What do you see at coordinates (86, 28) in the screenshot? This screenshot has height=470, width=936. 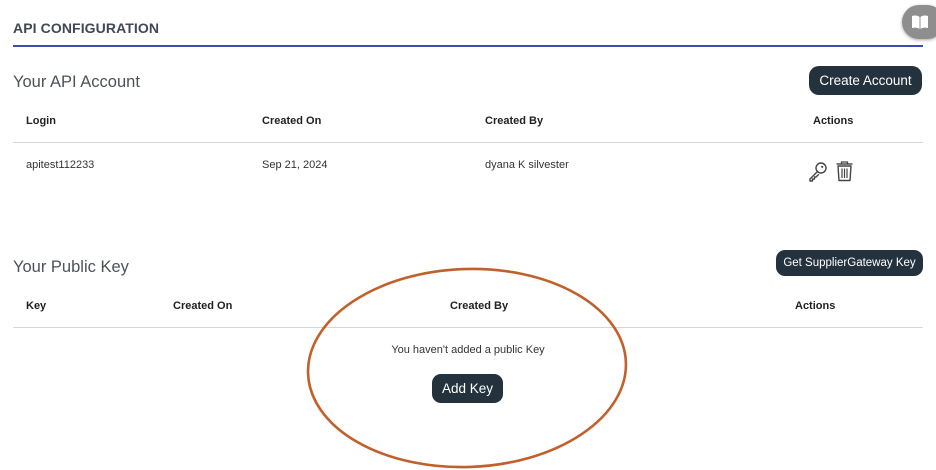 I see `page-title: API CONFIGURATION` at bounding box center [86, 28].